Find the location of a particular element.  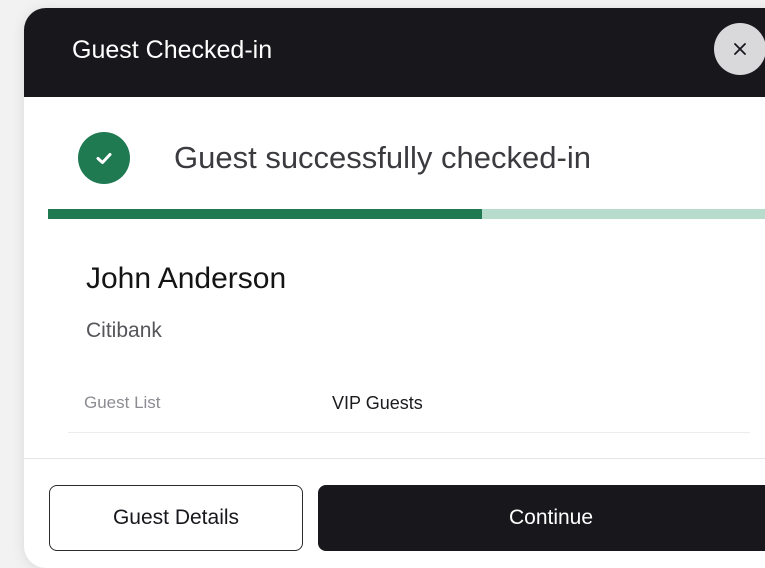

status-row: Guest successfully checked-in is located at coordinates (334, 158).